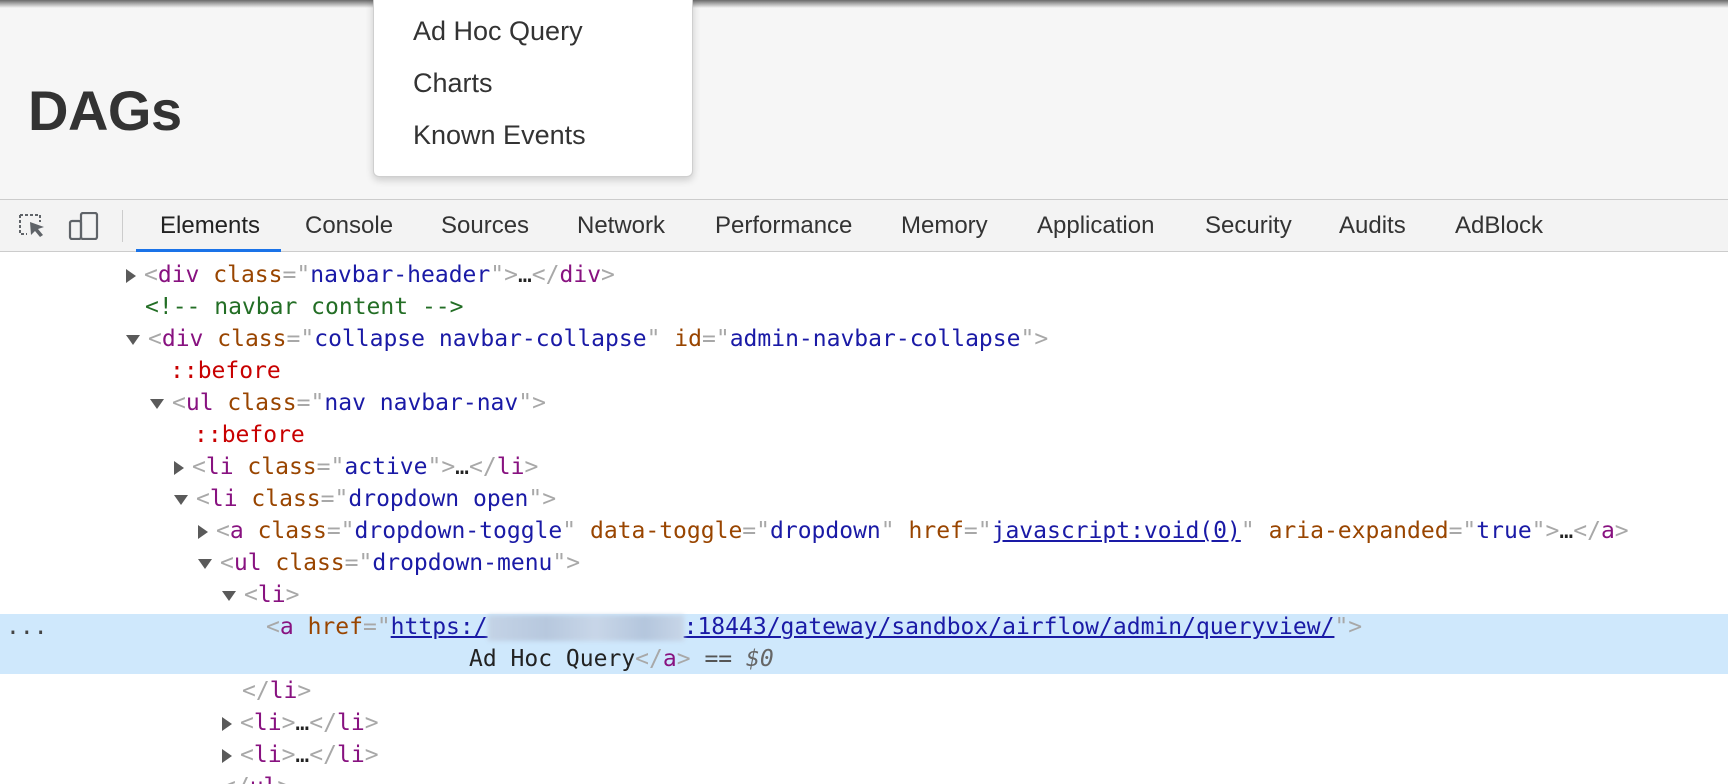  Describe the element at coordinates (864, 691) in the screenshot. I see `dom-node-li-close: </li>` at that location.